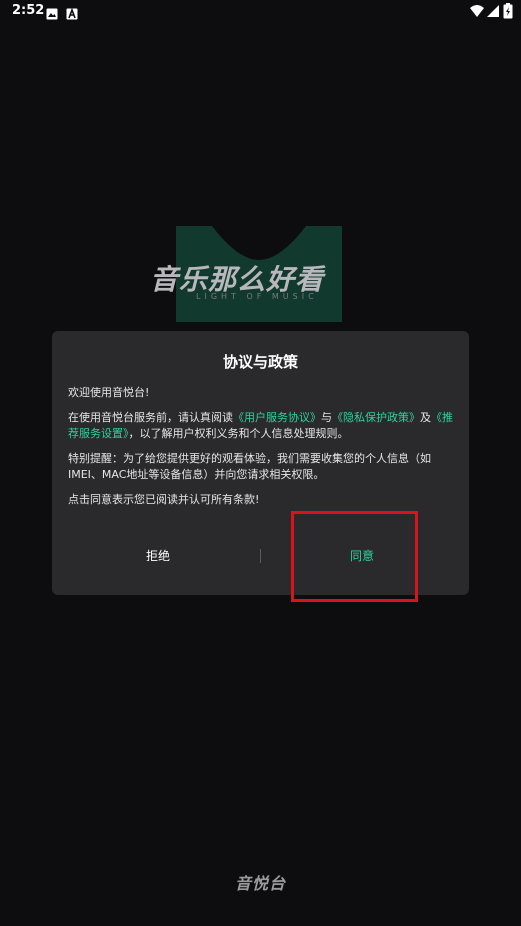 The width and height of the screenshot is (521, 926). I want to click on refuse-button: 拒绝, so click(158, 555).